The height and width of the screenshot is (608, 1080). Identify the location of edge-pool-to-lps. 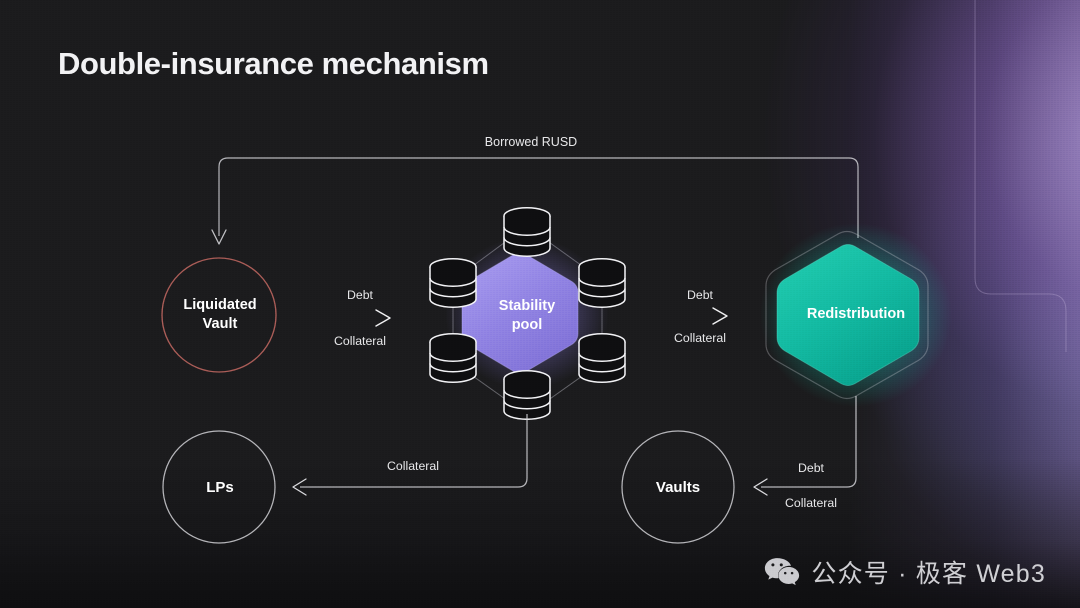
(414, 451).